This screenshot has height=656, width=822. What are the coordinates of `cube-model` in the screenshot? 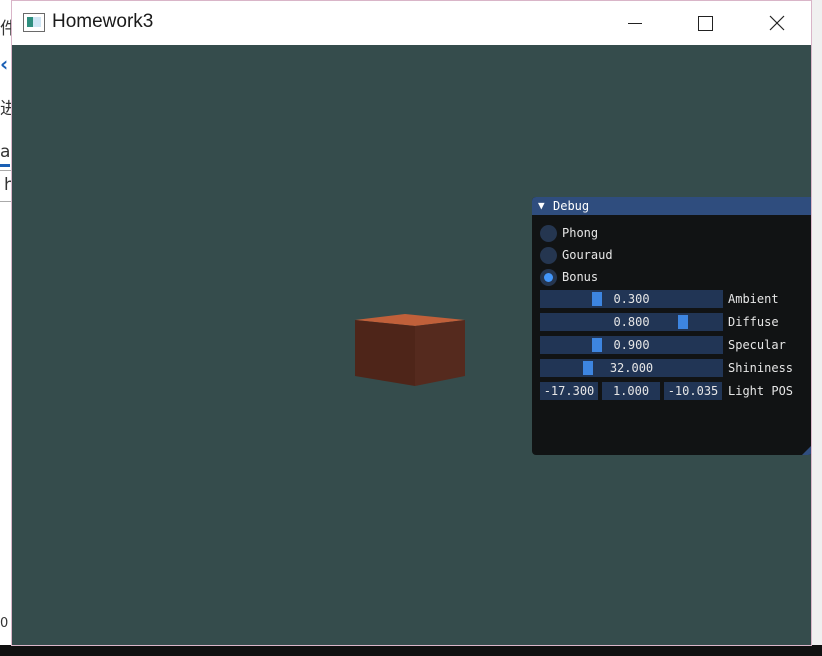 It's located at (410, 350).